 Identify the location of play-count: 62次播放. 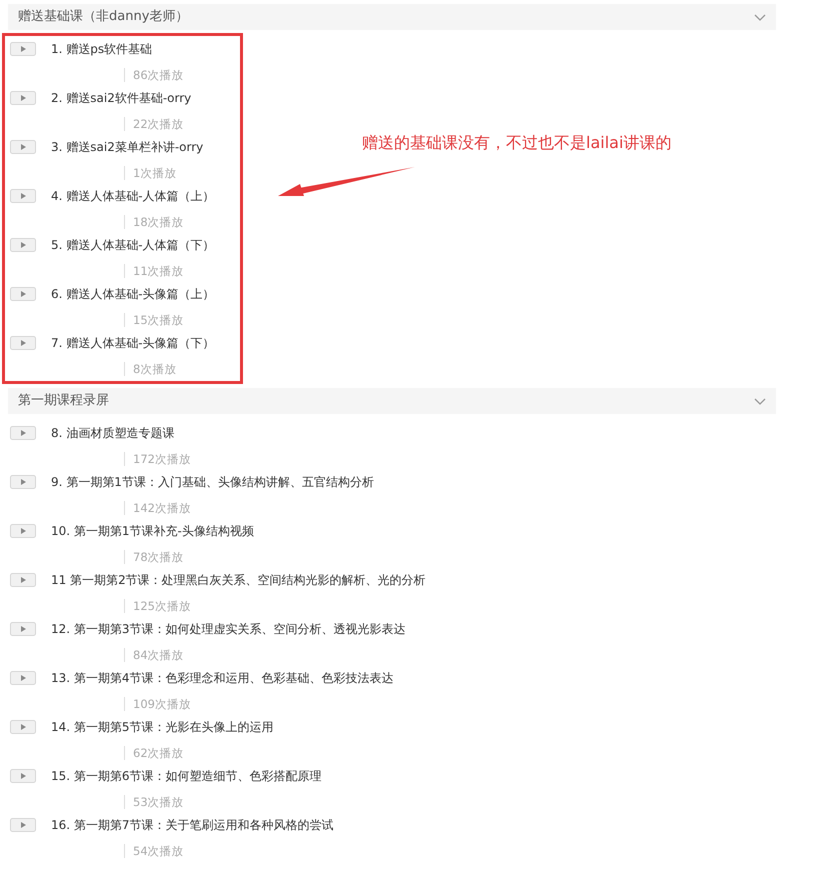
(154, 753).